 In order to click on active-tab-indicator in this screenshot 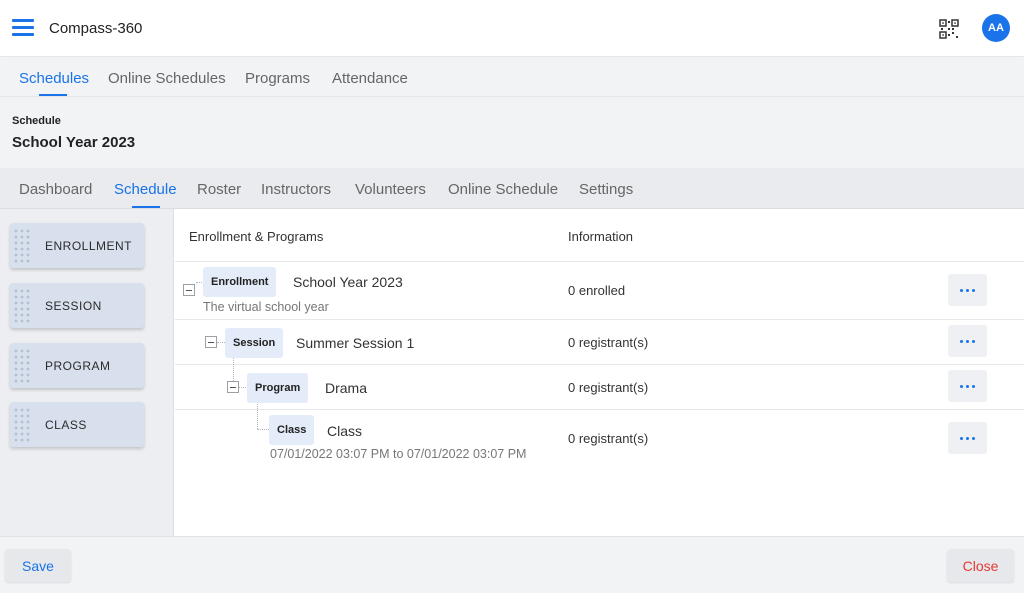, I will do `click(53, 95)`.